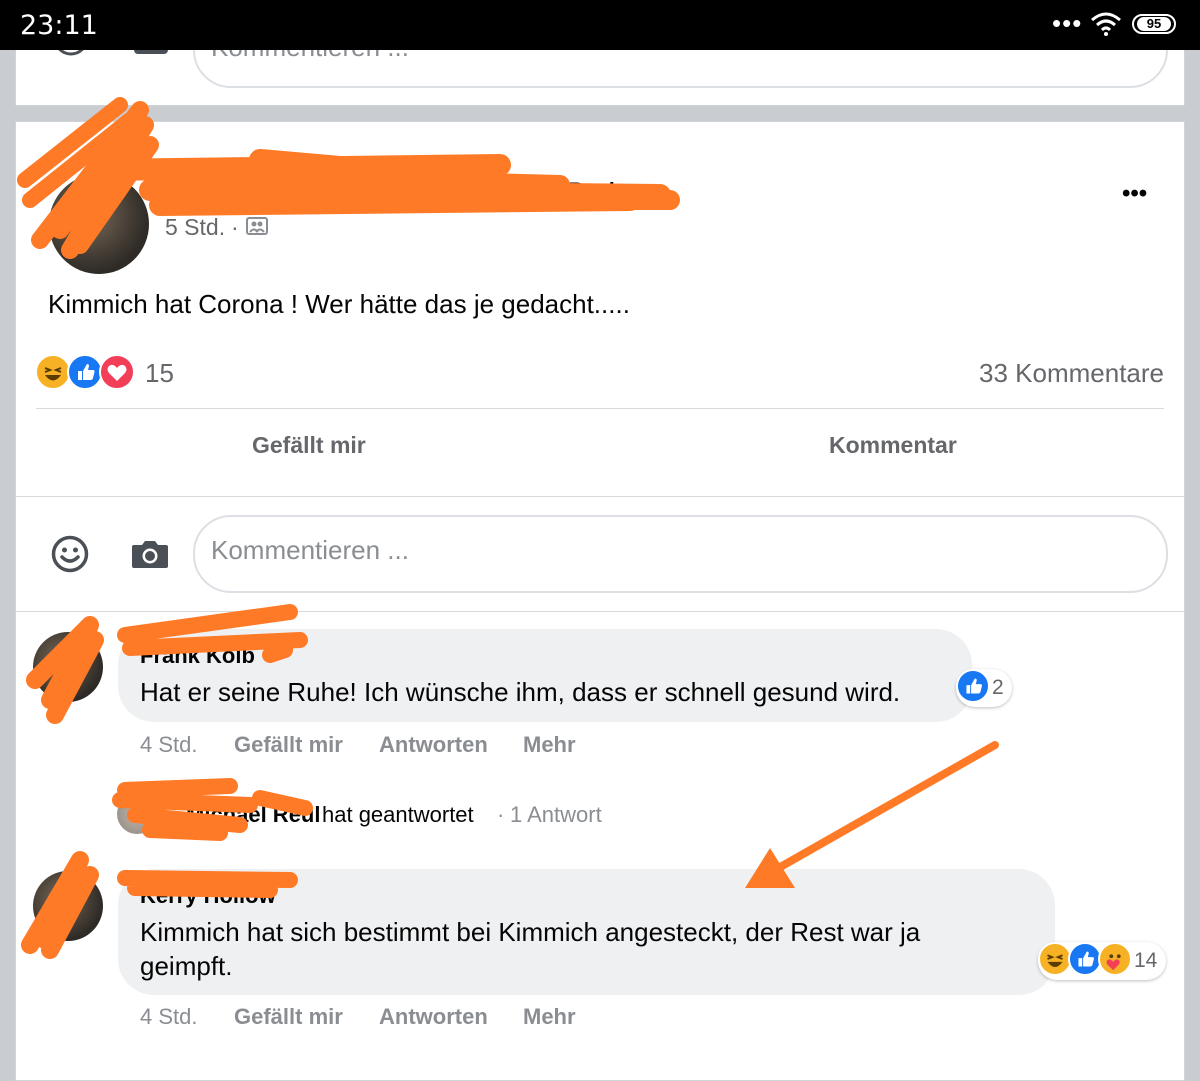 Image resolution: width=1200 pixels, height=1081 pixels. Describe the element at coordinates (1146, 960) in the screenshot. I see `comment-reaction-count: 14` at that location.